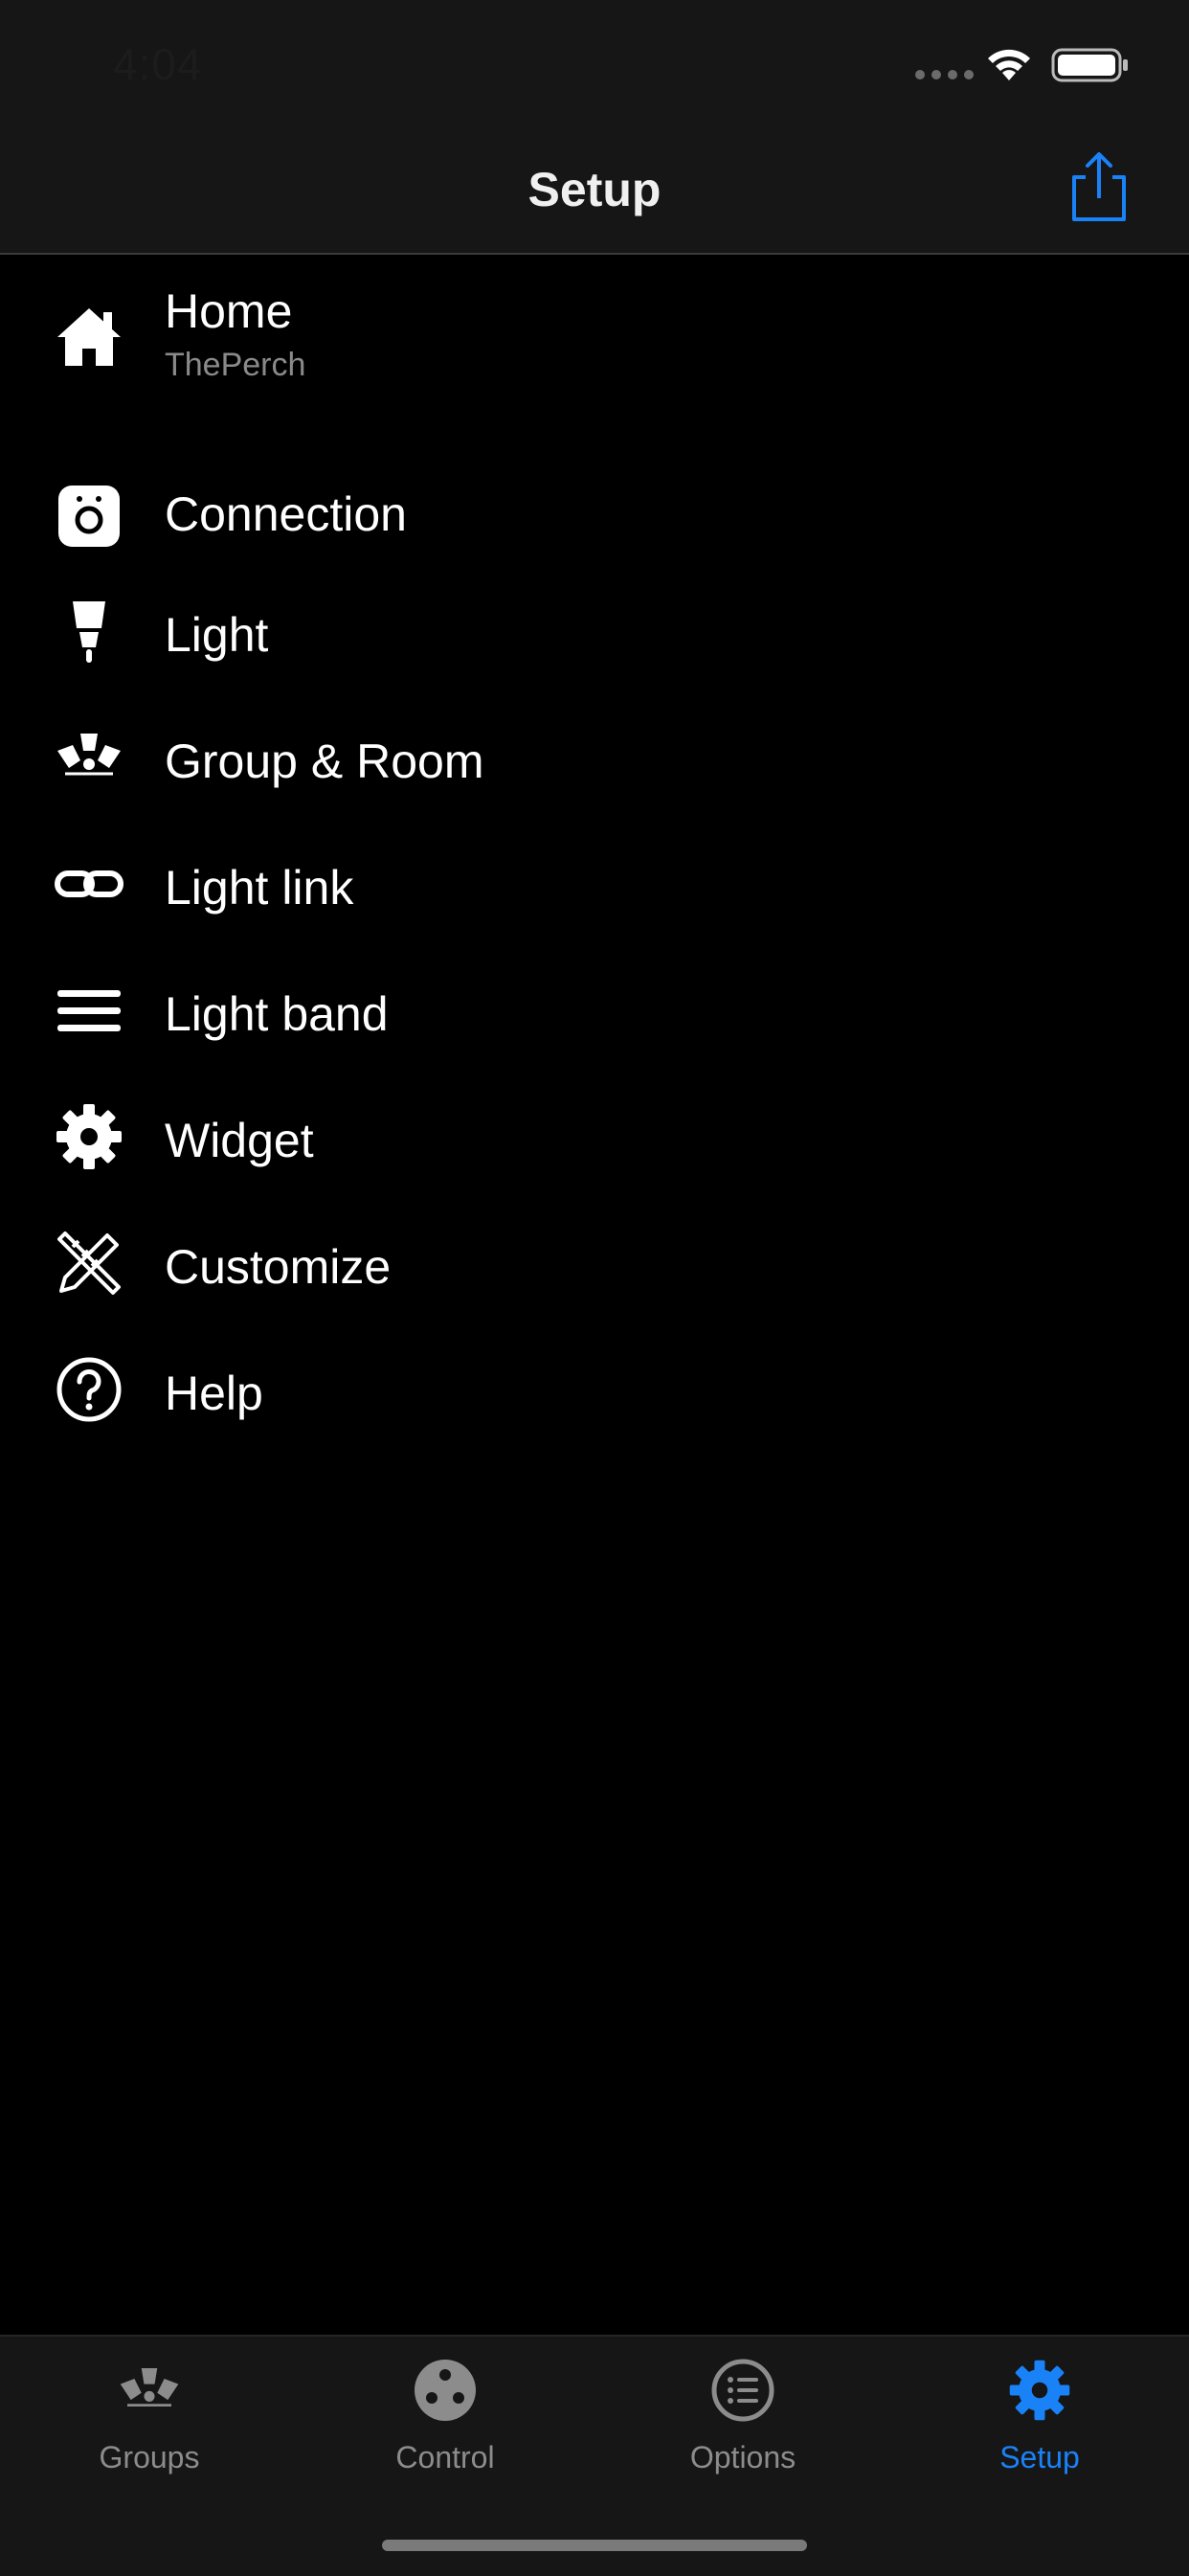 The width and height of the screenshot is (1189, 2576). What do you see at coordinates (89, 1263) in the screenshot?
I see `pencil-ruler-icon` at bounding box center [89, 1263].